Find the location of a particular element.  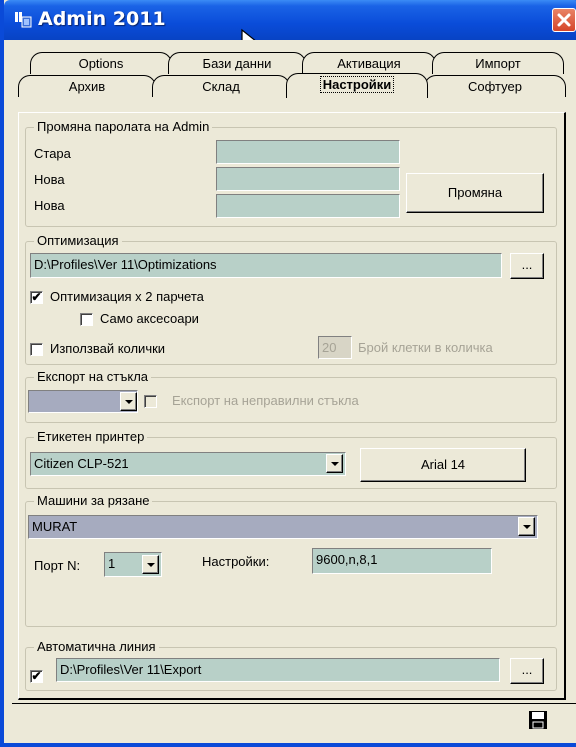

export-glass-group-legend: Експорт на стъкла is located at coordinates (93, 376).